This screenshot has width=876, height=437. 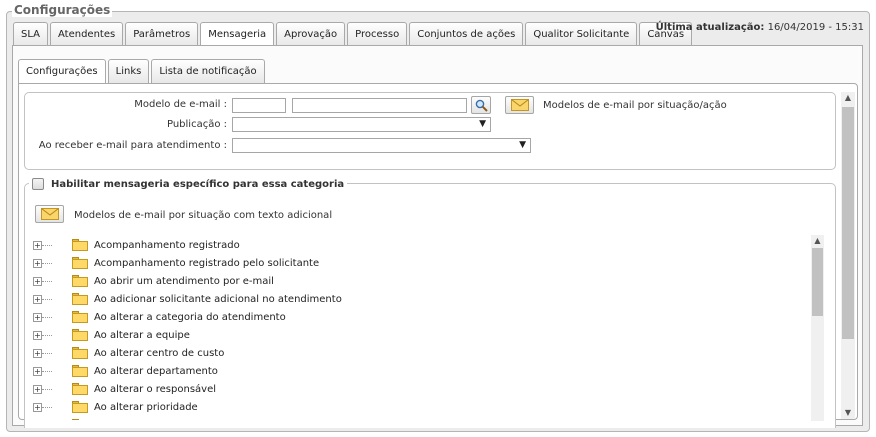 What do you see at coordinates (311, 34) in the screenshot?
I see `tab-aprovacao: Aprovação` at bounding box center [311, 34].